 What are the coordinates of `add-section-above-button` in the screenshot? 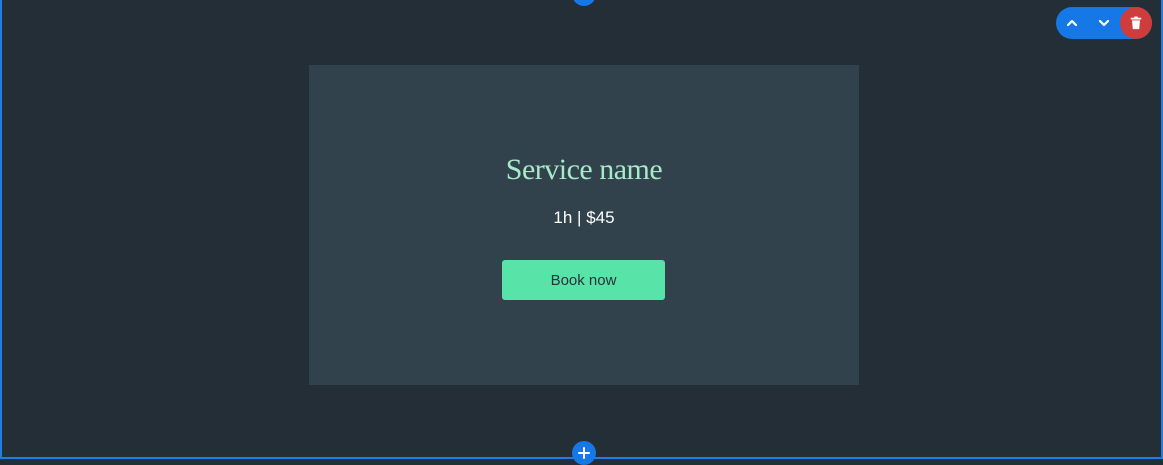 It's located at (584, 3).